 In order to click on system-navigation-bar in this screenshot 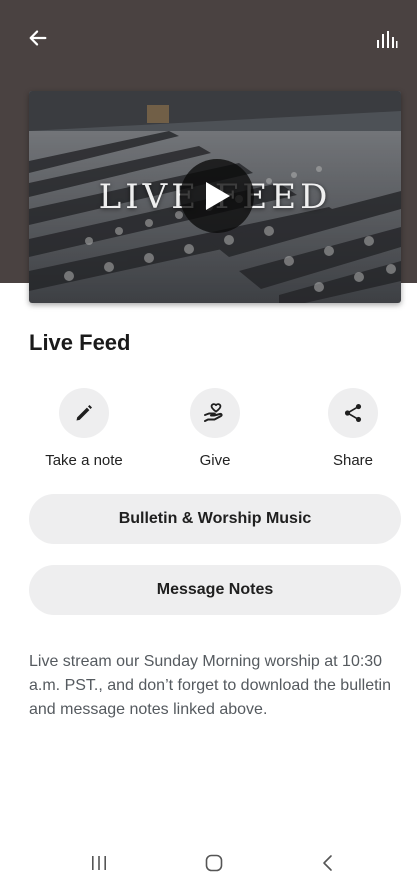, I will do `click(208, 863)`.